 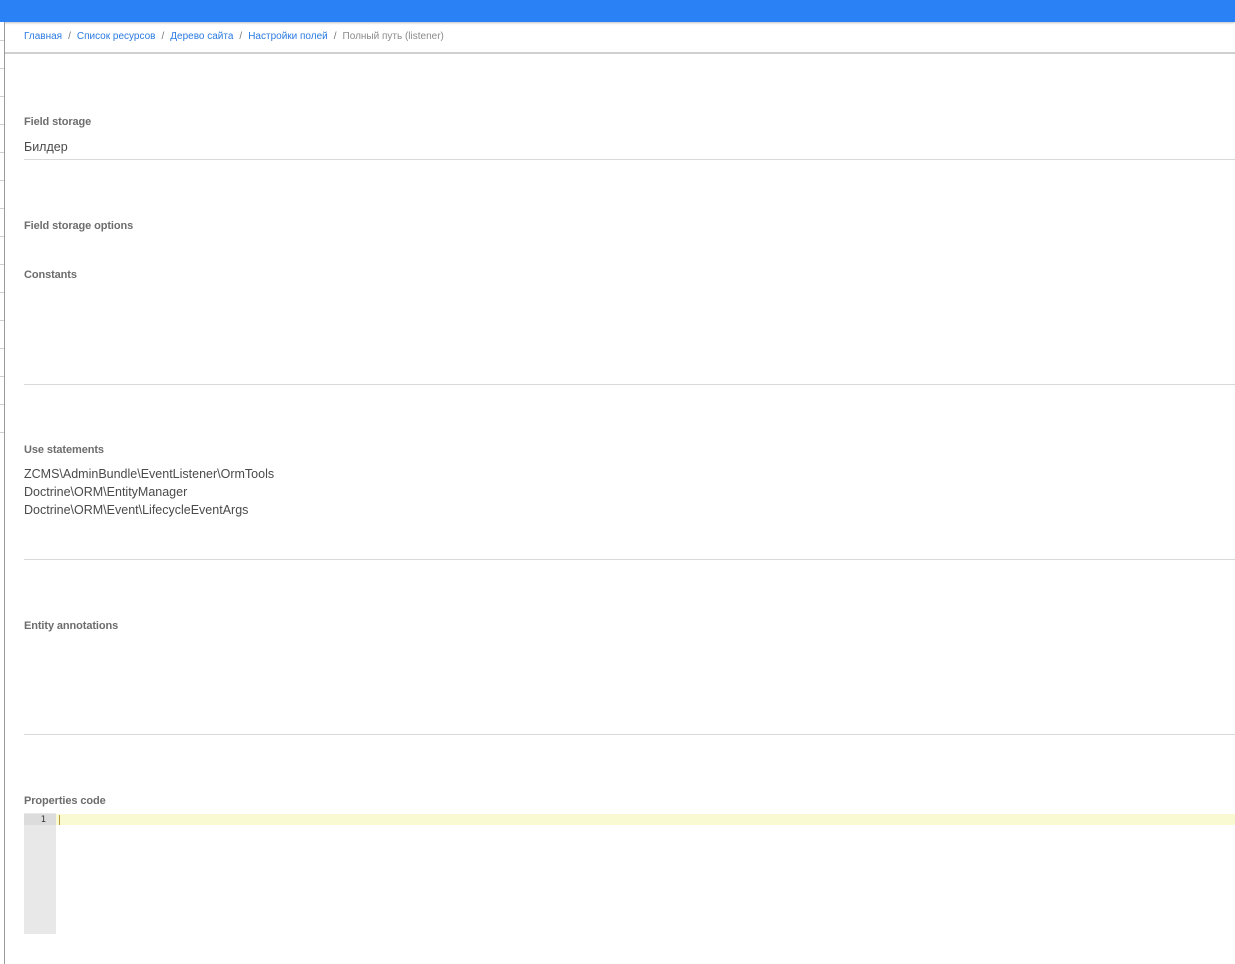 I want to click on breadcrumb-resource-list: Список ресурсов, so click(x=116, y=36).